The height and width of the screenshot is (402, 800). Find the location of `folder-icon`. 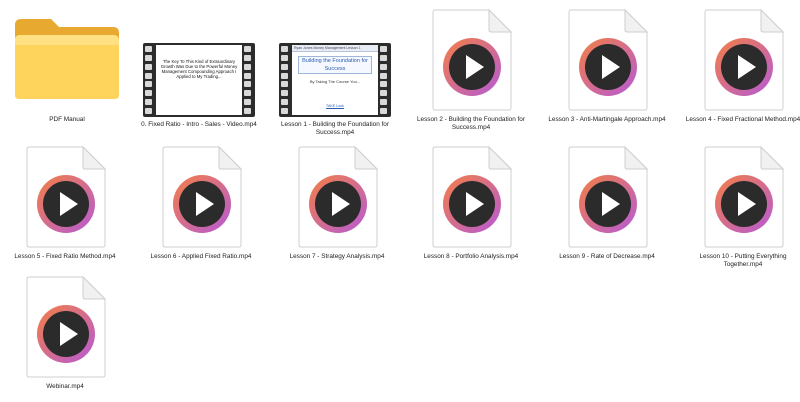

folder-icon is located at coordinates (67, 58).